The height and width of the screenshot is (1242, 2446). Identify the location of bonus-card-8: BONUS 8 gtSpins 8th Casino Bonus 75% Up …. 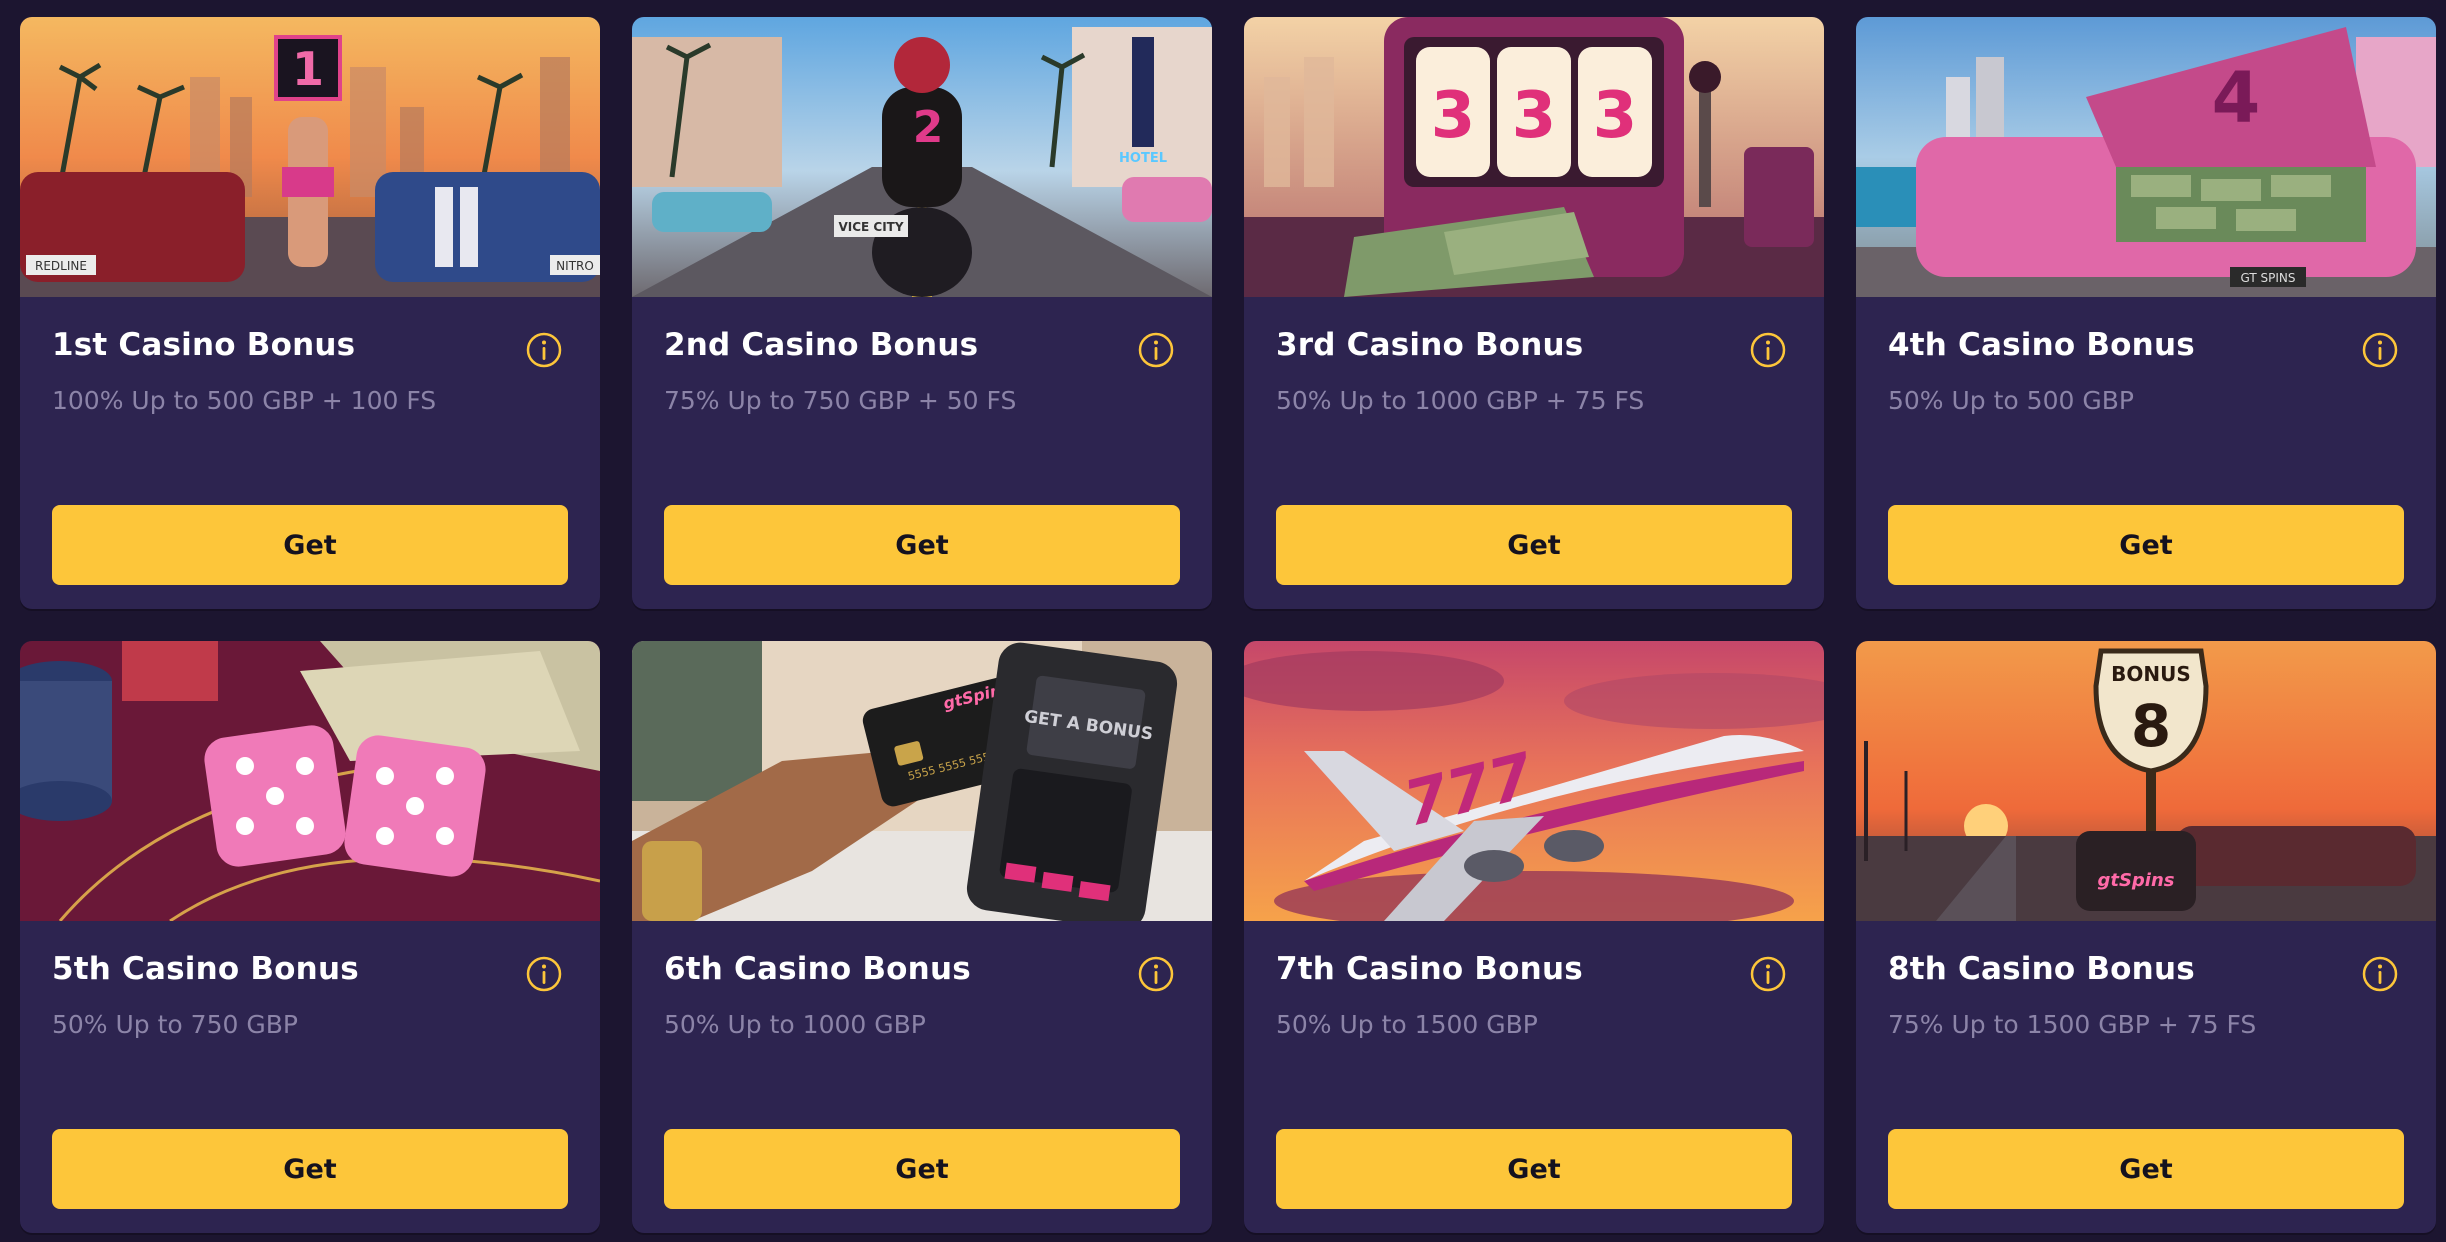
(2146, 937).